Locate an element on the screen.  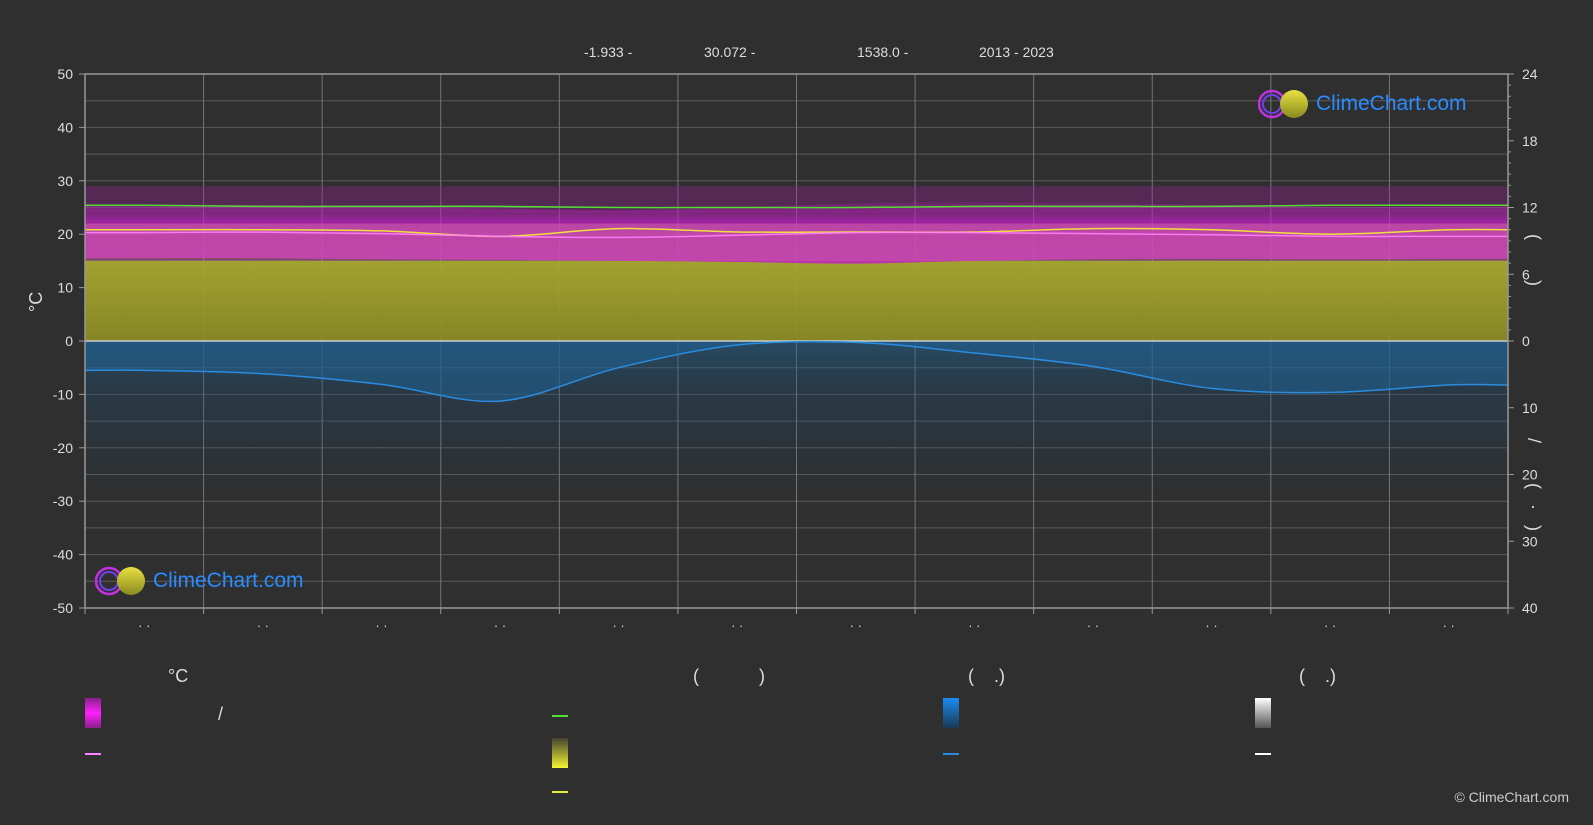
left-axis-title: °C is located at coordinates (36, 301).